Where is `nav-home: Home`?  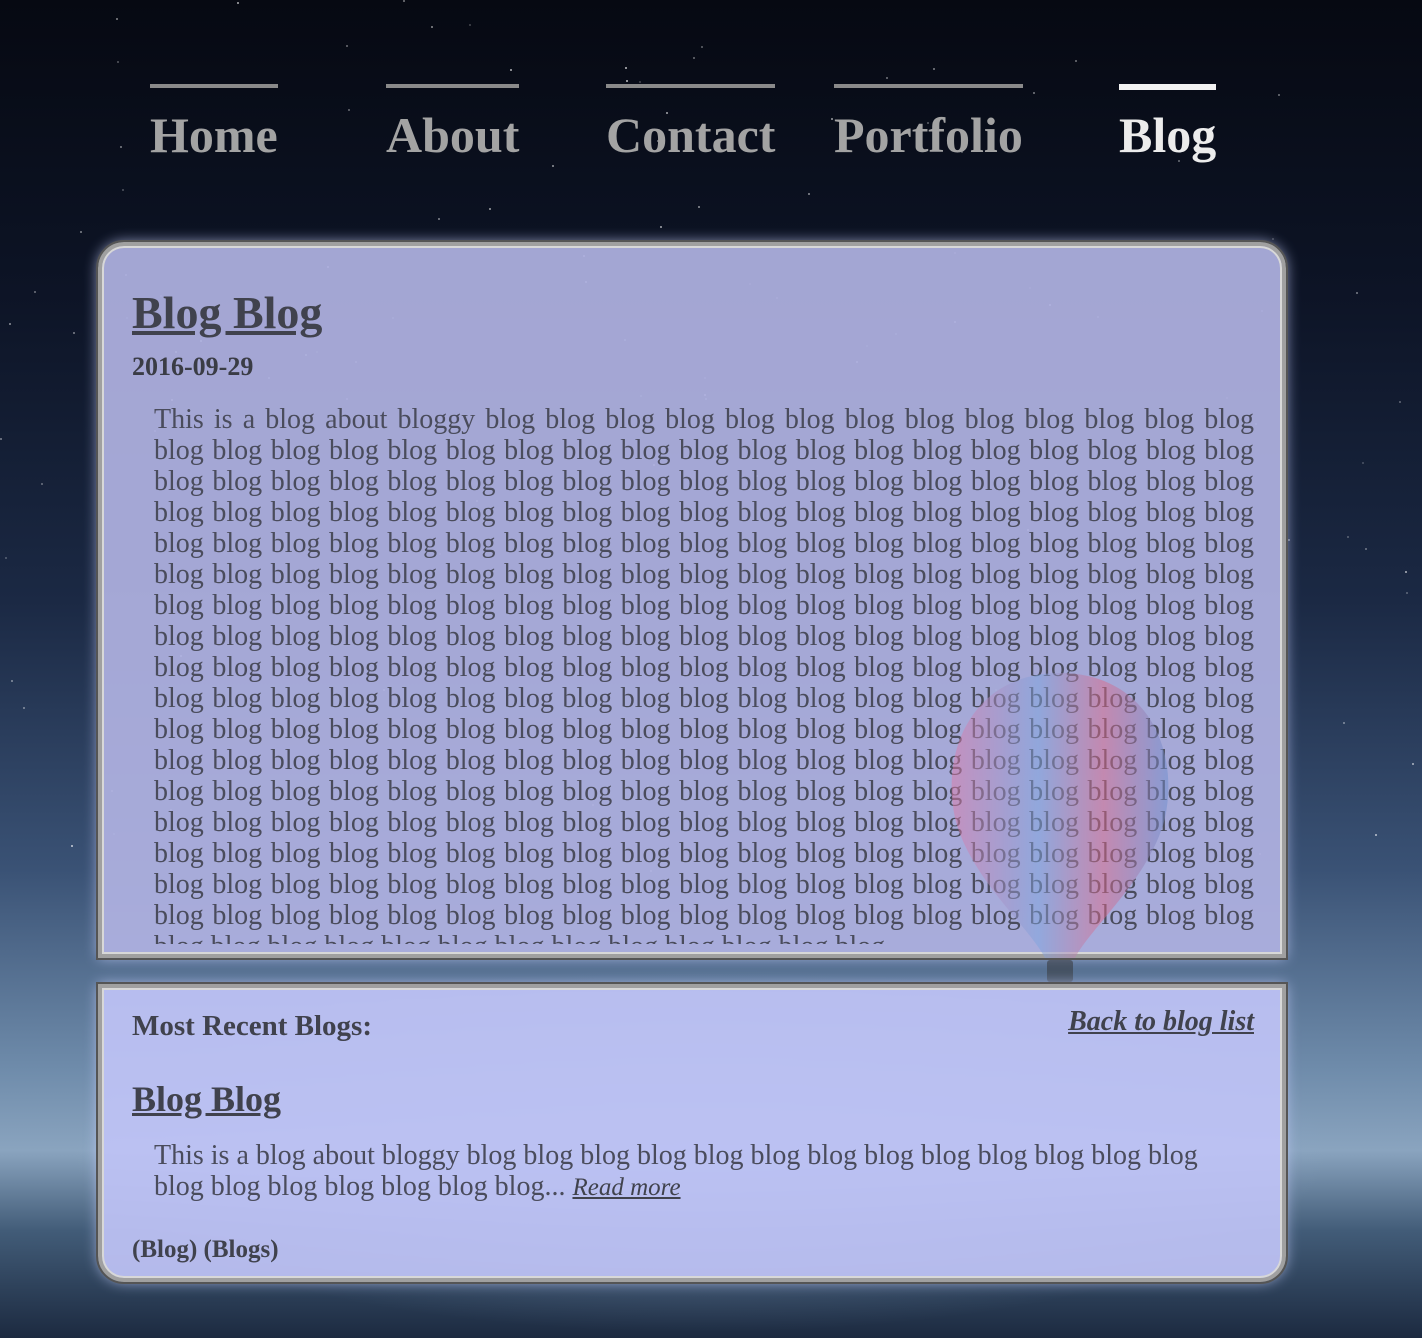 nav-home: Home is located at coordinates (214, 122).